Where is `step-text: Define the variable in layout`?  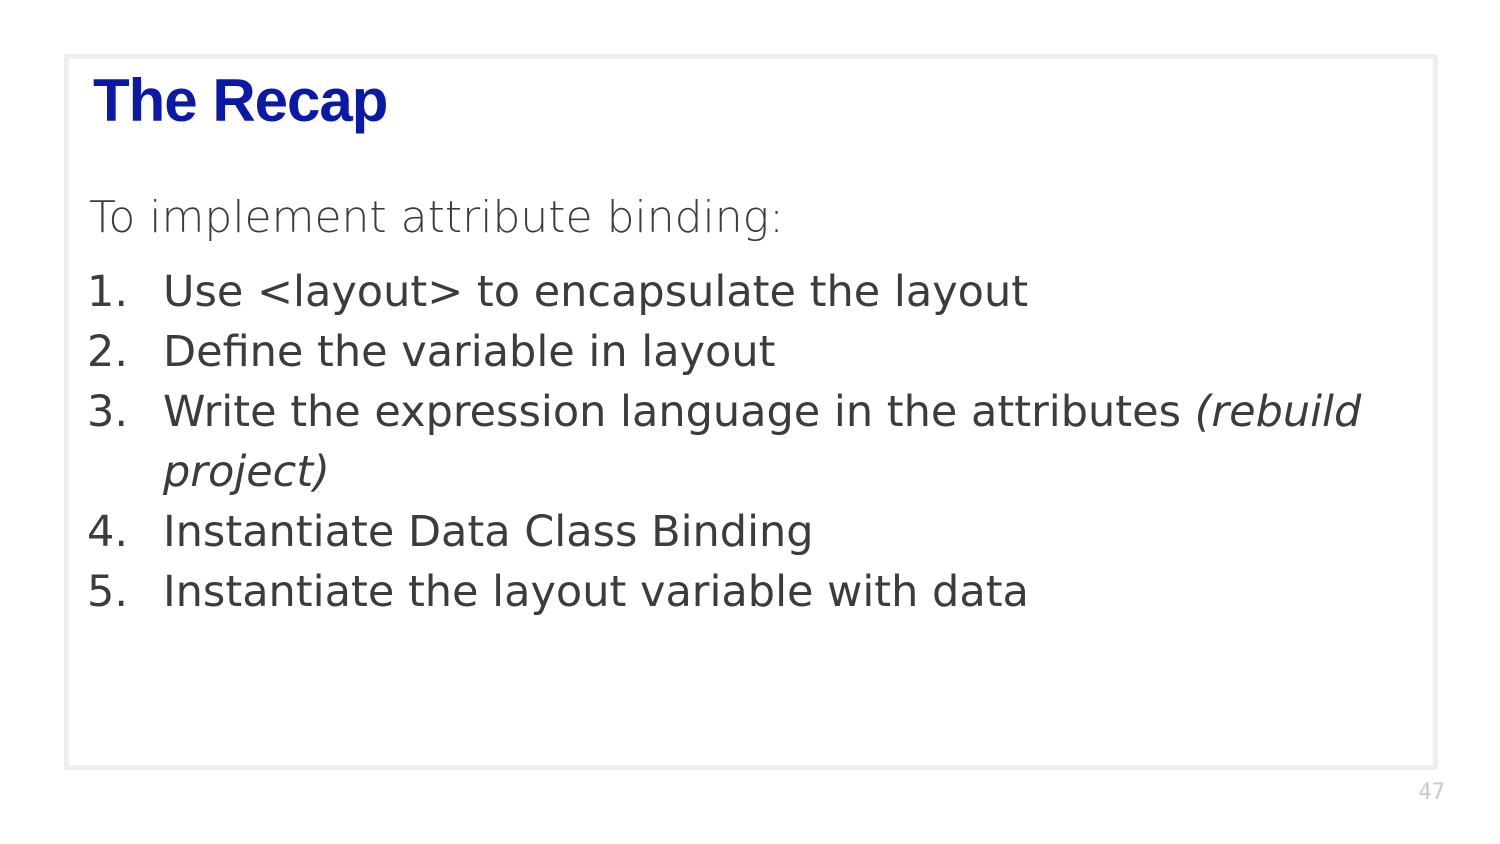
step-text: Define the variable in layout is located at coordinates (469, 352).